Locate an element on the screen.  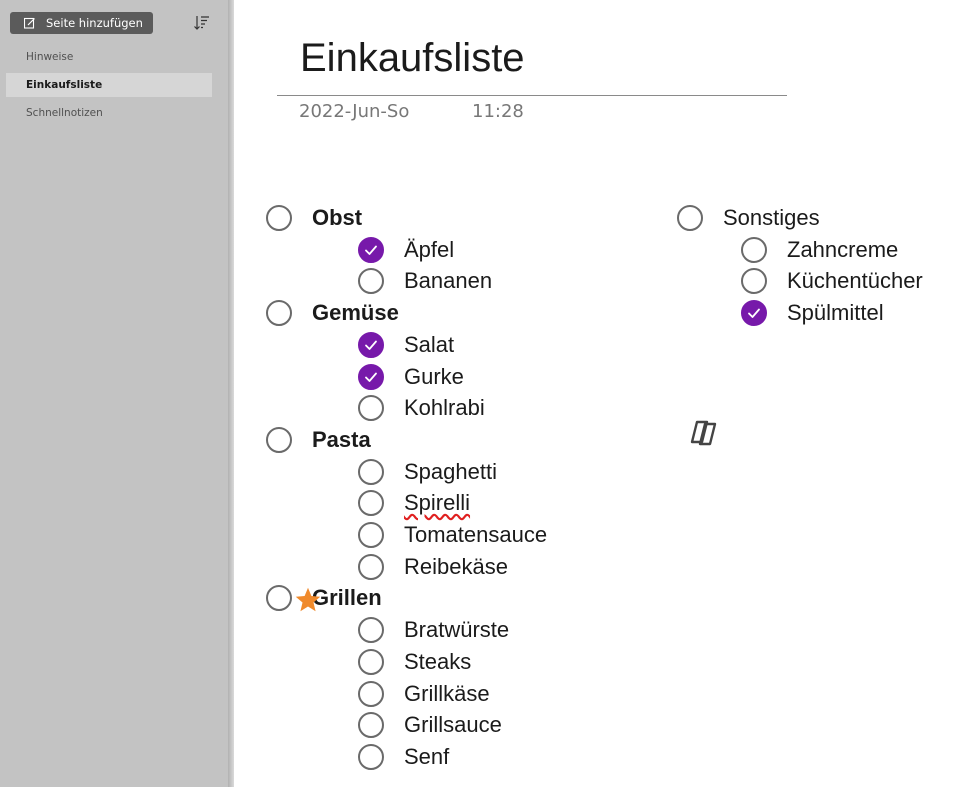
checklist-heading-row: Pasta is located at coordinates (318, 440).